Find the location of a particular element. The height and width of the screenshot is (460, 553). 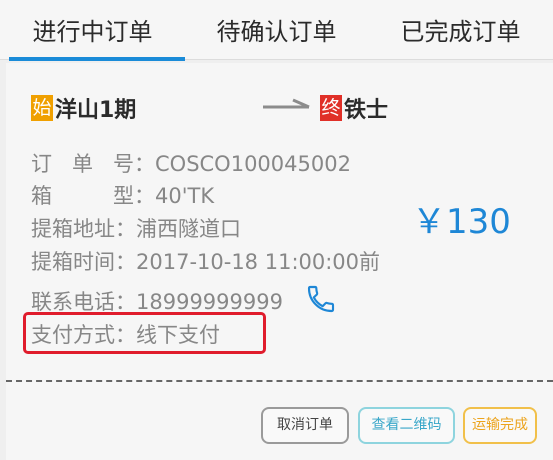

pickup-address-colon: ： is located at coordinates (125, 229).